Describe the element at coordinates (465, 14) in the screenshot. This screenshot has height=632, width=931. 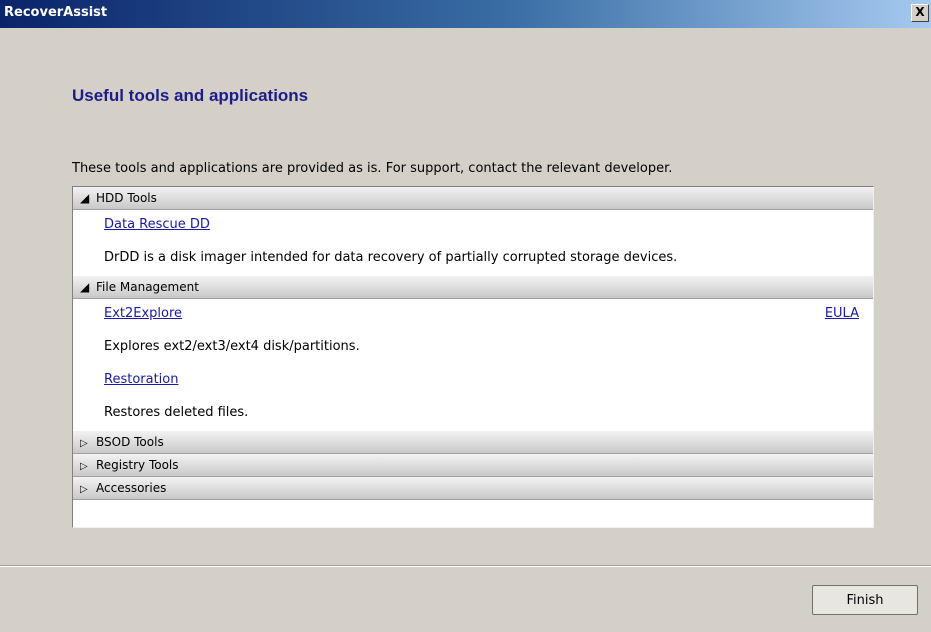
I see `title-bar: RecoverAssist X` at that location.